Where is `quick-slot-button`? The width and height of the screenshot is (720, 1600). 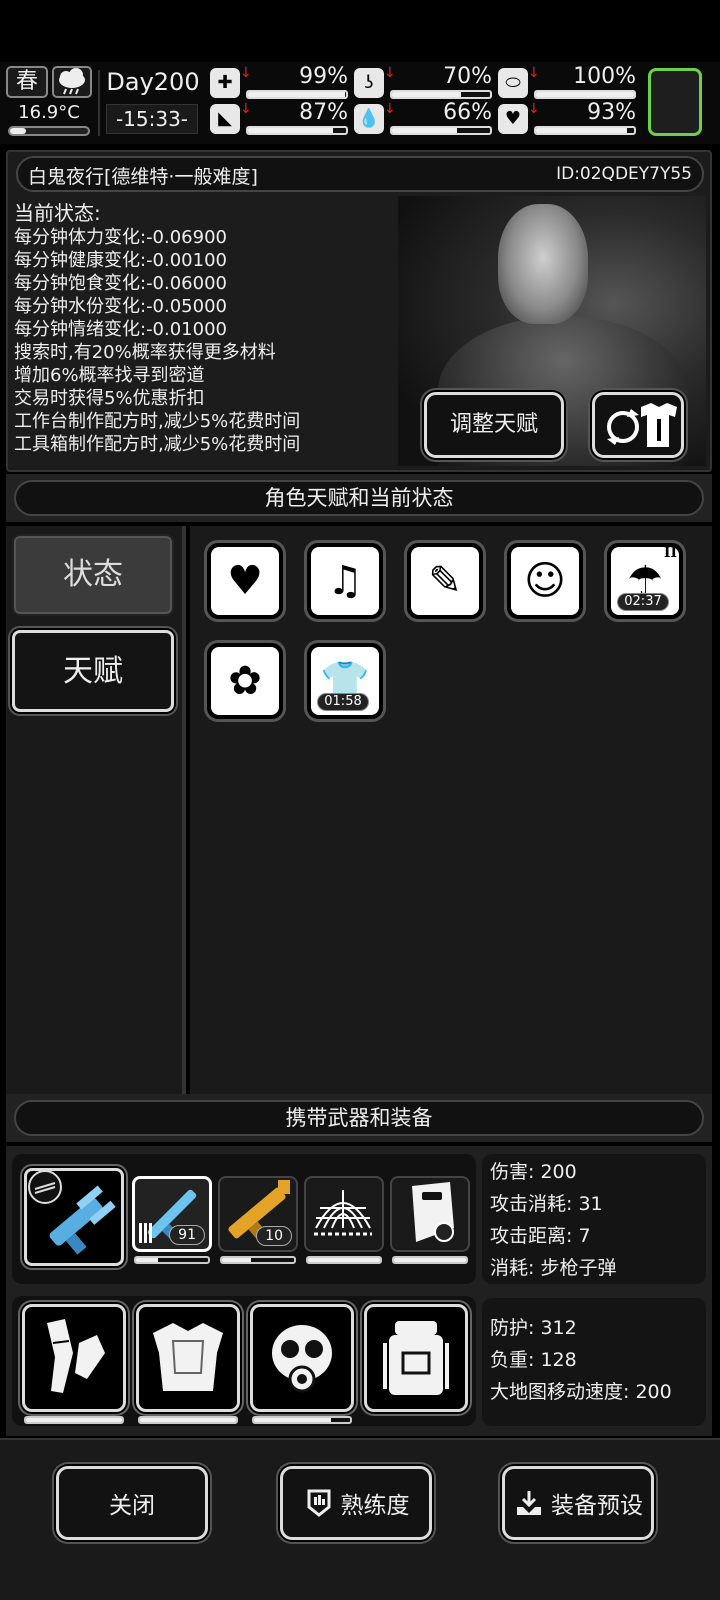
quick-slot-button is located at coordinates (675, 102).